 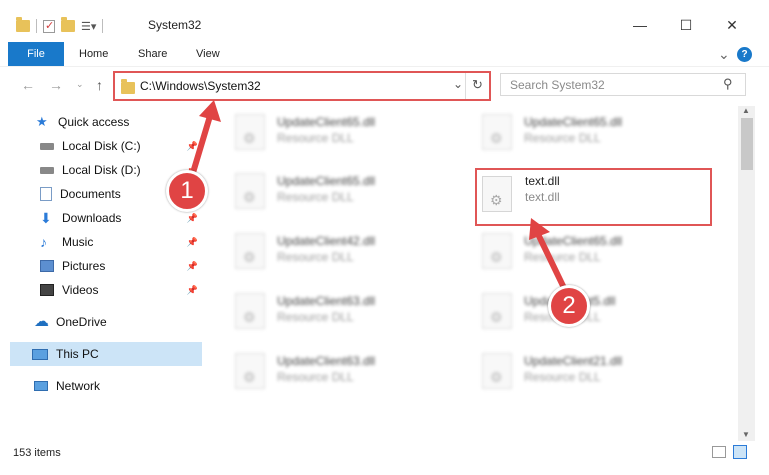 What do you see at coordinates (548, 255) in the screenshot?
I see `arrow-to-text-dll` at bounding box center [548, 255].